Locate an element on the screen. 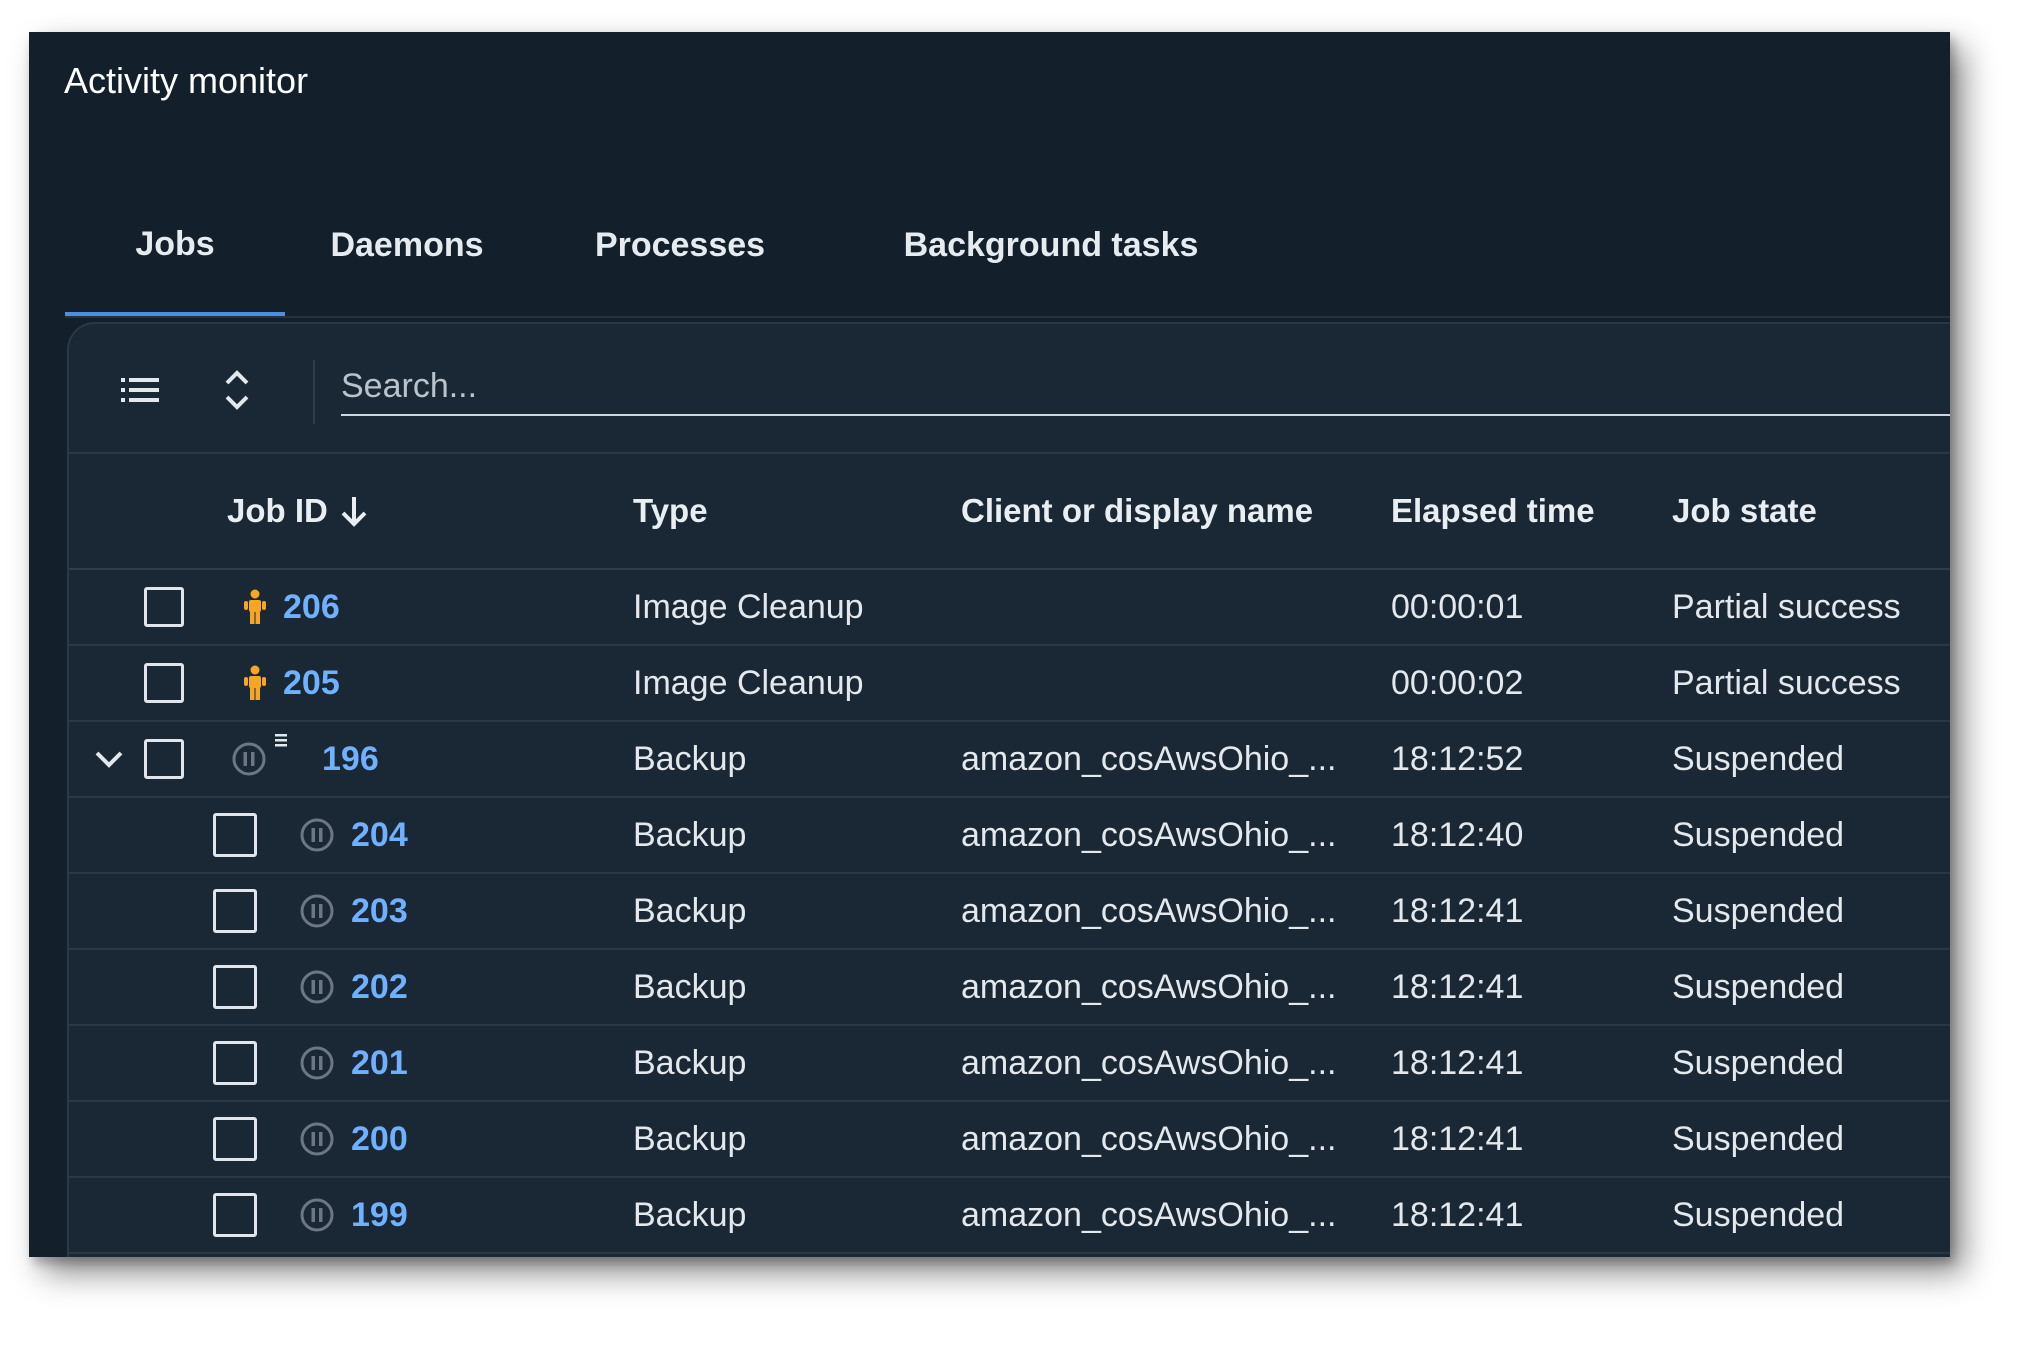 The height and width of the screenshot is (1346, 2038). search-input is located at coordinates (1145, 387).